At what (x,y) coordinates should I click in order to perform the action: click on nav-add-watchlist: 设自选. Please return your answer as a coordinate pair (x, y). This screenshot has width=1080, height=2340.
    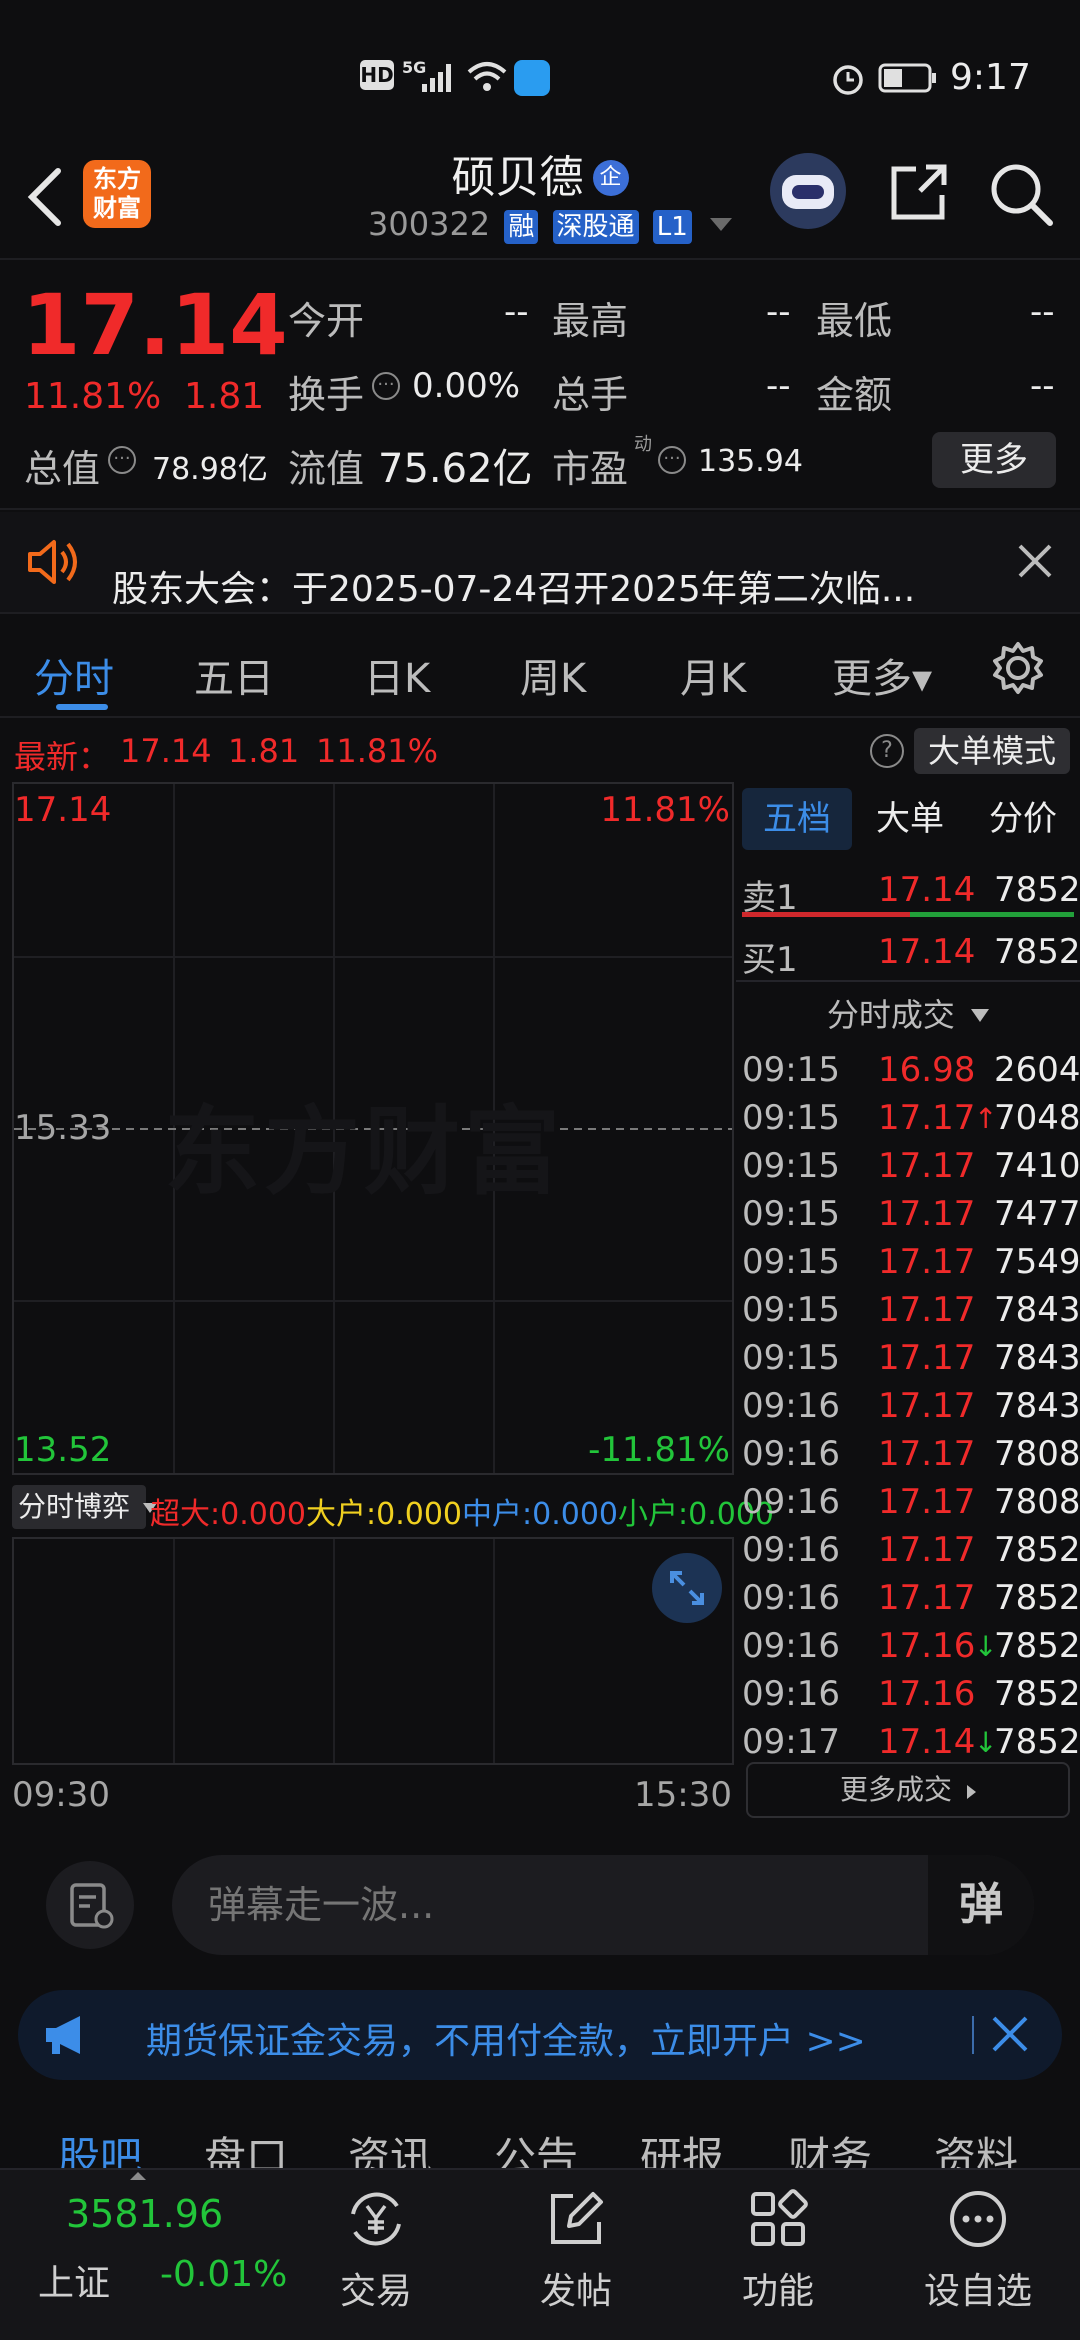
    Looking at the image, I should click on (978, 2250).